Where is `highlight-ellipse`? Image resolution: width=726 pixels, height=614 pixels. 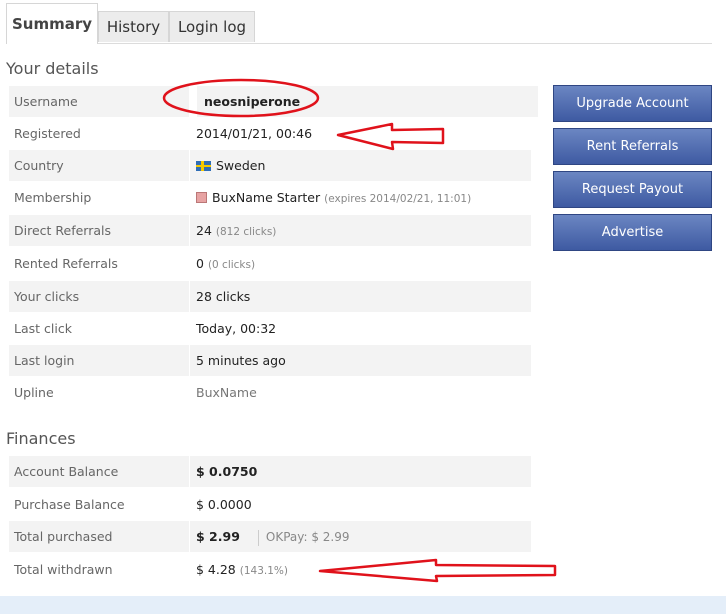 highlight-ellipse is located at coordinates (241, 98).